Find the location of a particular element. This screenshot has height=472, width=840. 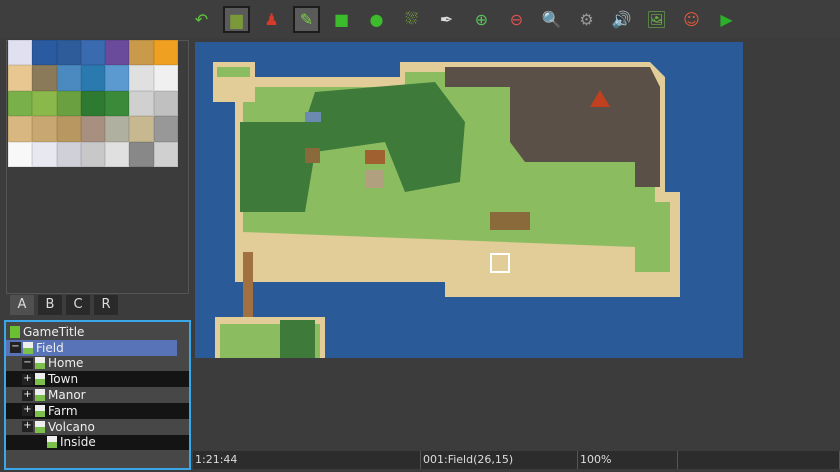

character-generator-button: ☺ is located at coordinates (691, 19).